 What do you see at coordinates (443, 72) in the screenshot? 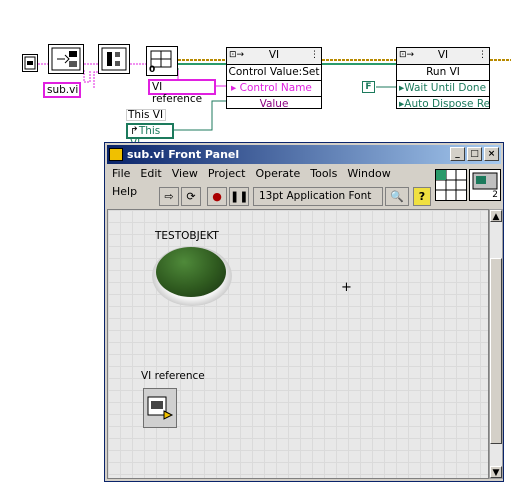
I see `invoke-method-name: Run VI` at bounding box center [443, 72].